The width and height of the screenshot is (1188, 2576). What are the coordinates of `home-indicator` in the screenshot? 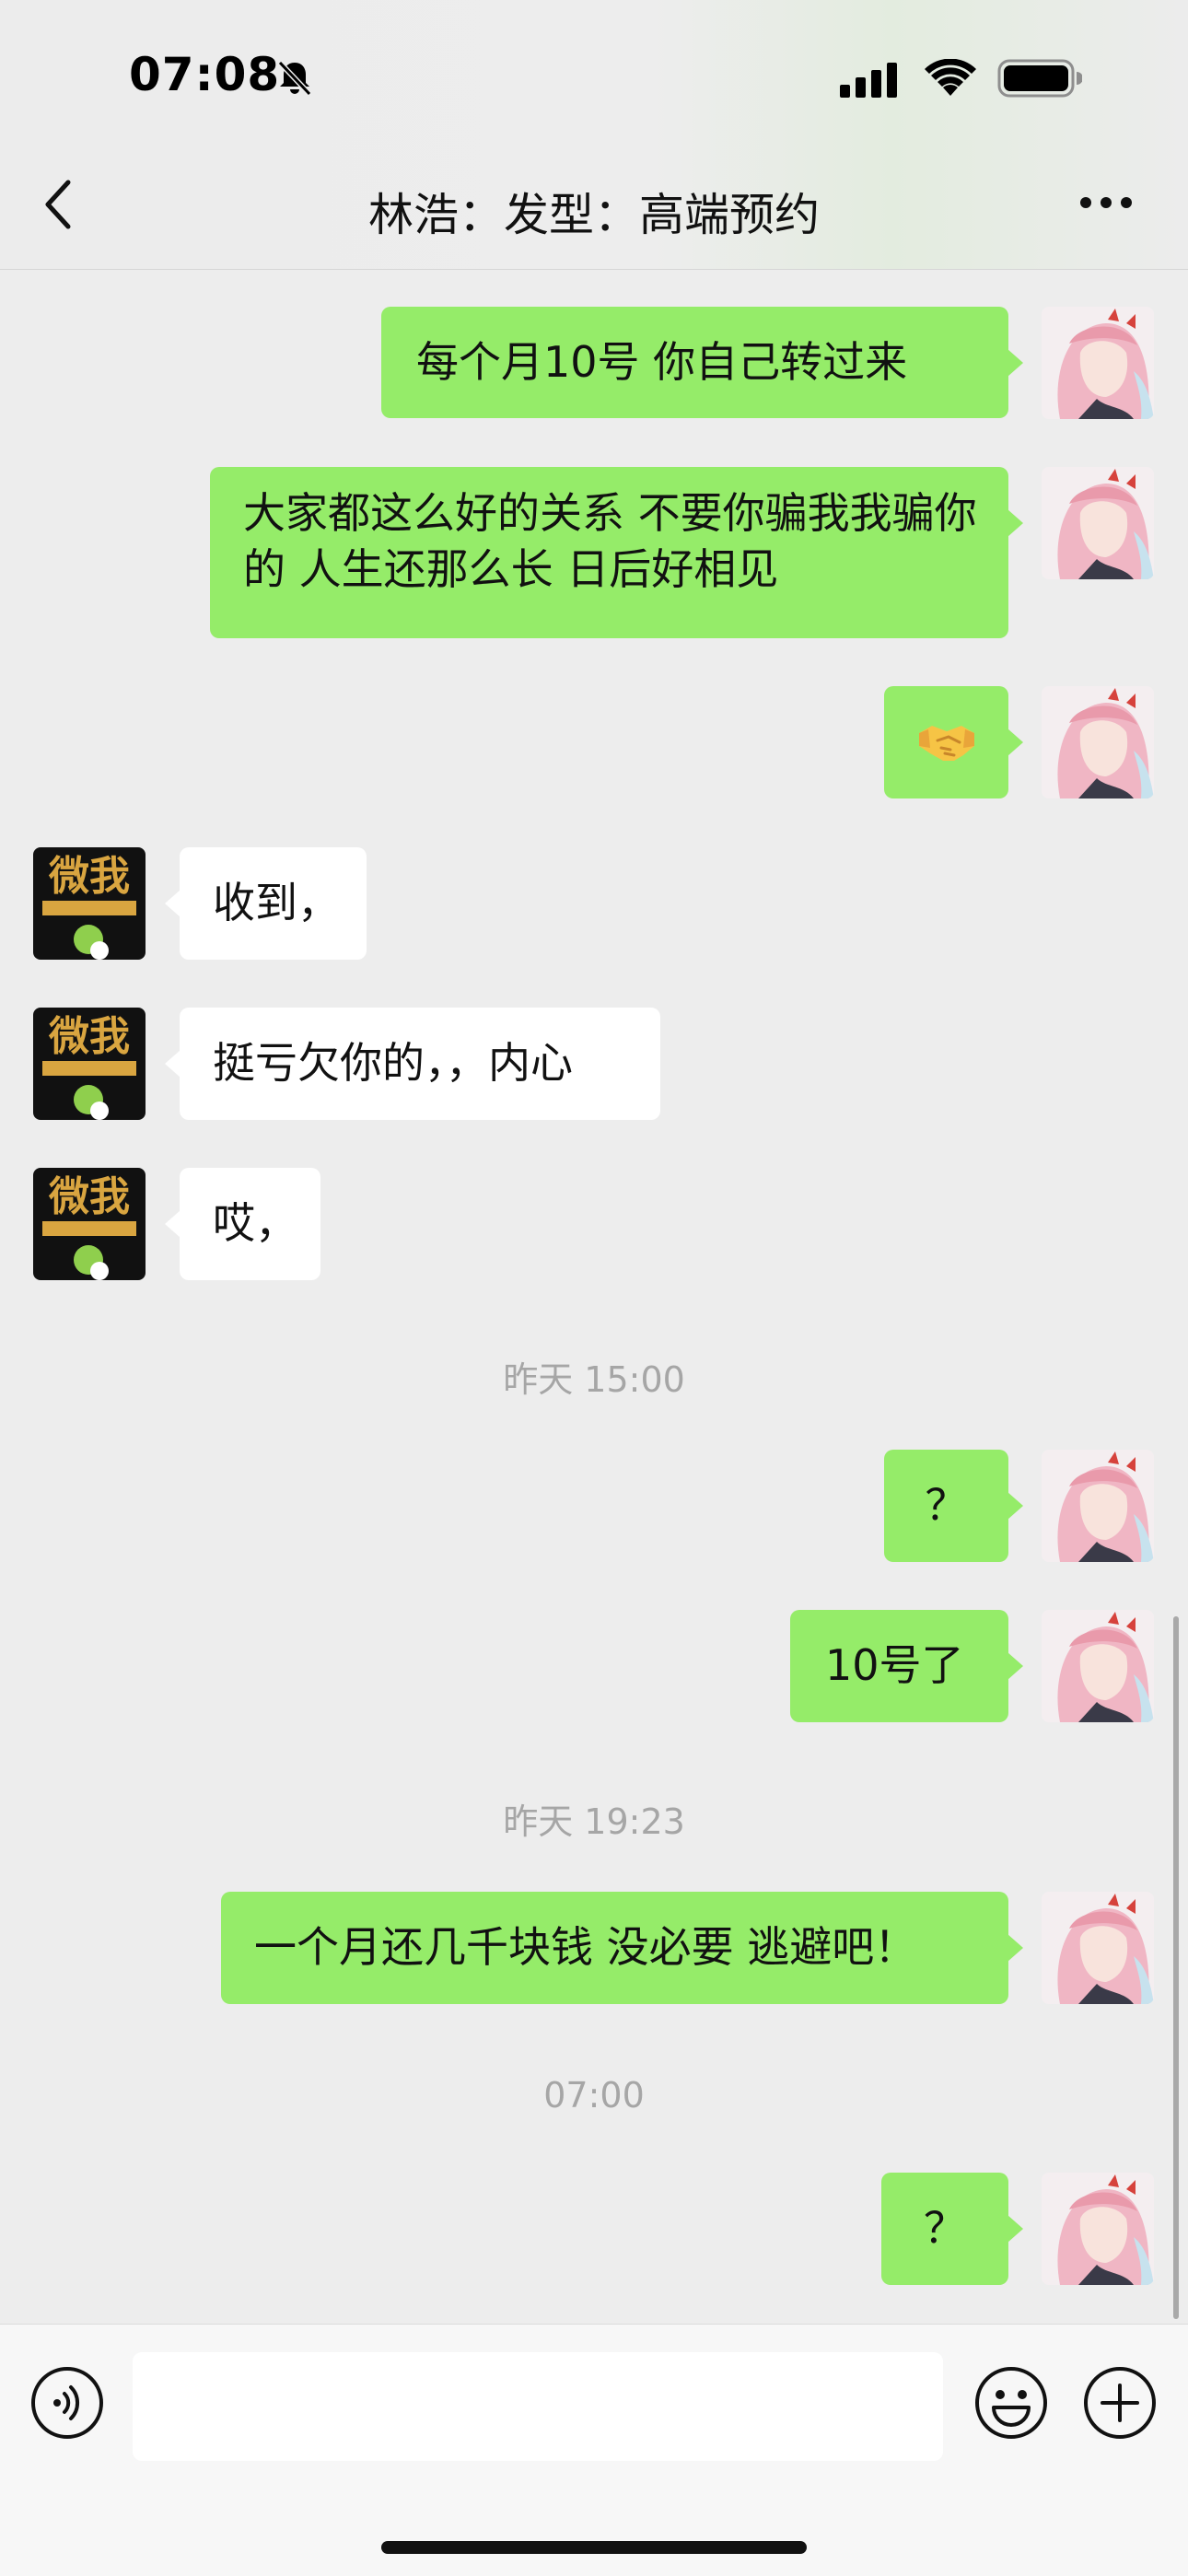 It's located at (594, 2547).